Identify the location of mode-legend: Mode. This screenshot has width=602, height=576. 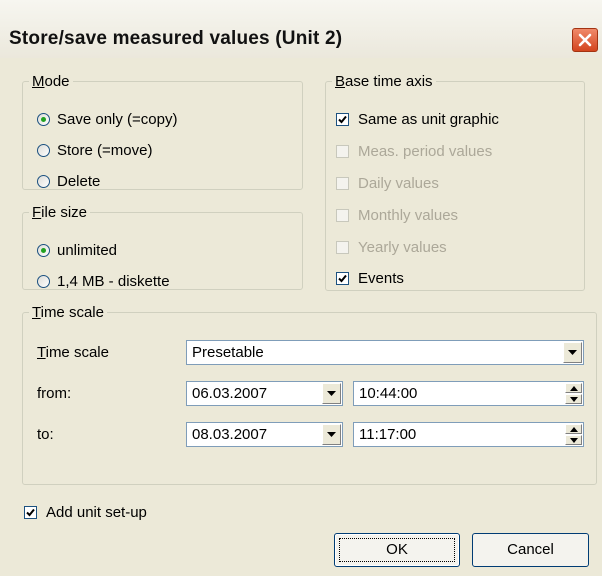
(51, 81).